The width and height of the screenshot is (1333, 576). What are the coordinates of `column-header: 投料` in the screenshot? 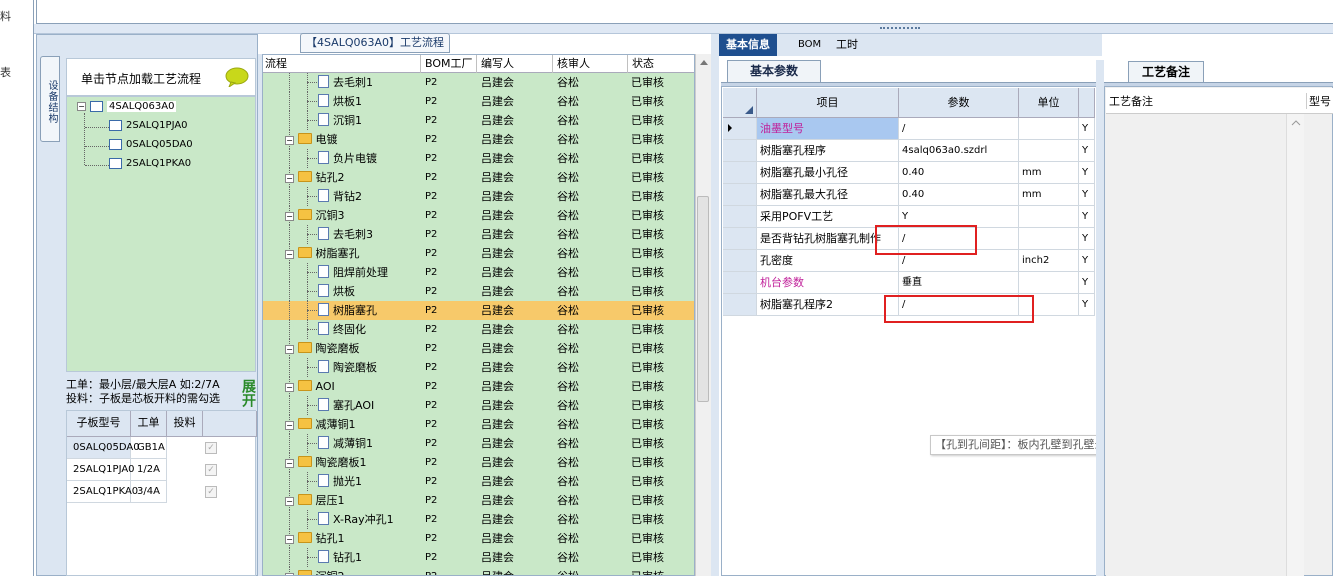 It's located at (185, 424).